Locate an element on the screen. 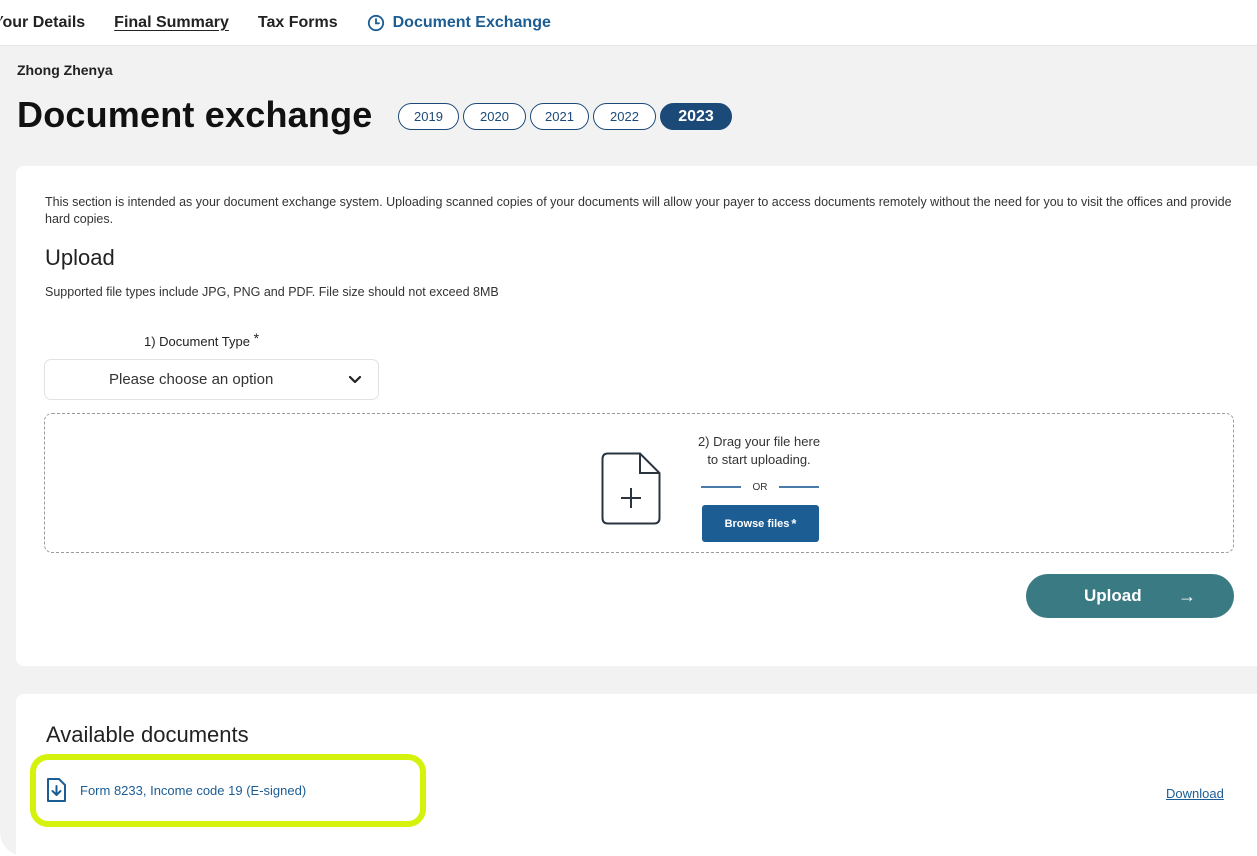  or-text: OR is located at coordinates (760, 487).